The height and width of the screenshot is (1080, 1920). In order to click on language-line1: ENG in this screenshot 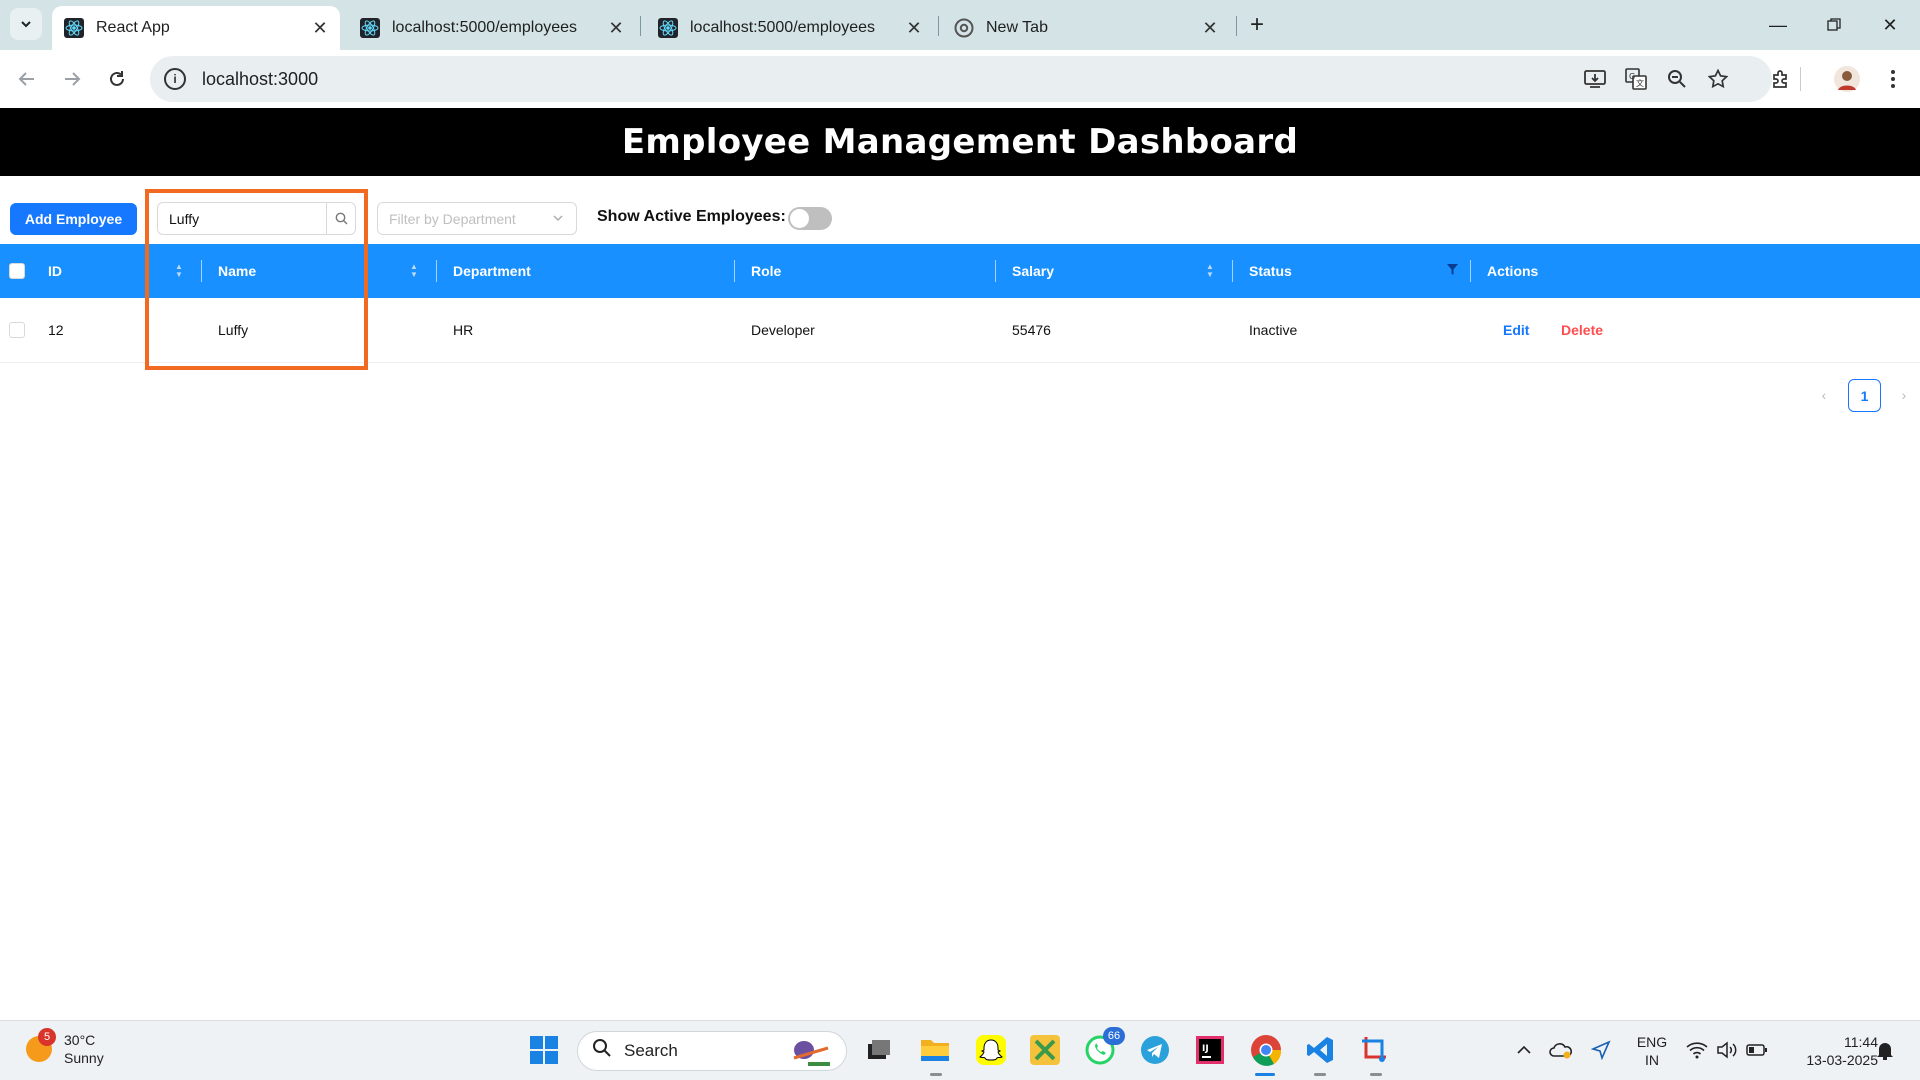, I will do `click(1652, 1042)`.